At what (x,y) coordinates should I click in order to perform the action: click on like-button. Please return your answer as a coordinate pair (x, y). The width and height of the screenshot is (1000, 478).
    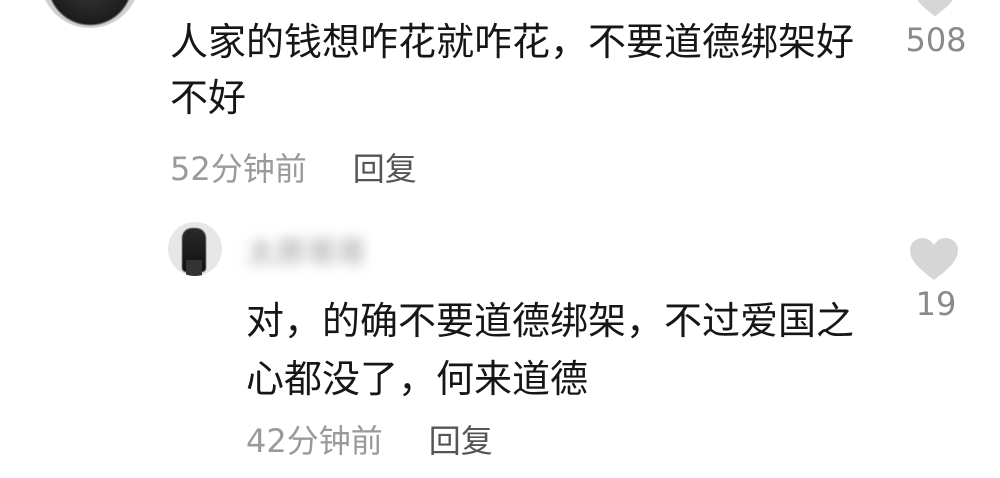
    Looking at the image, I should click on (935, 9).